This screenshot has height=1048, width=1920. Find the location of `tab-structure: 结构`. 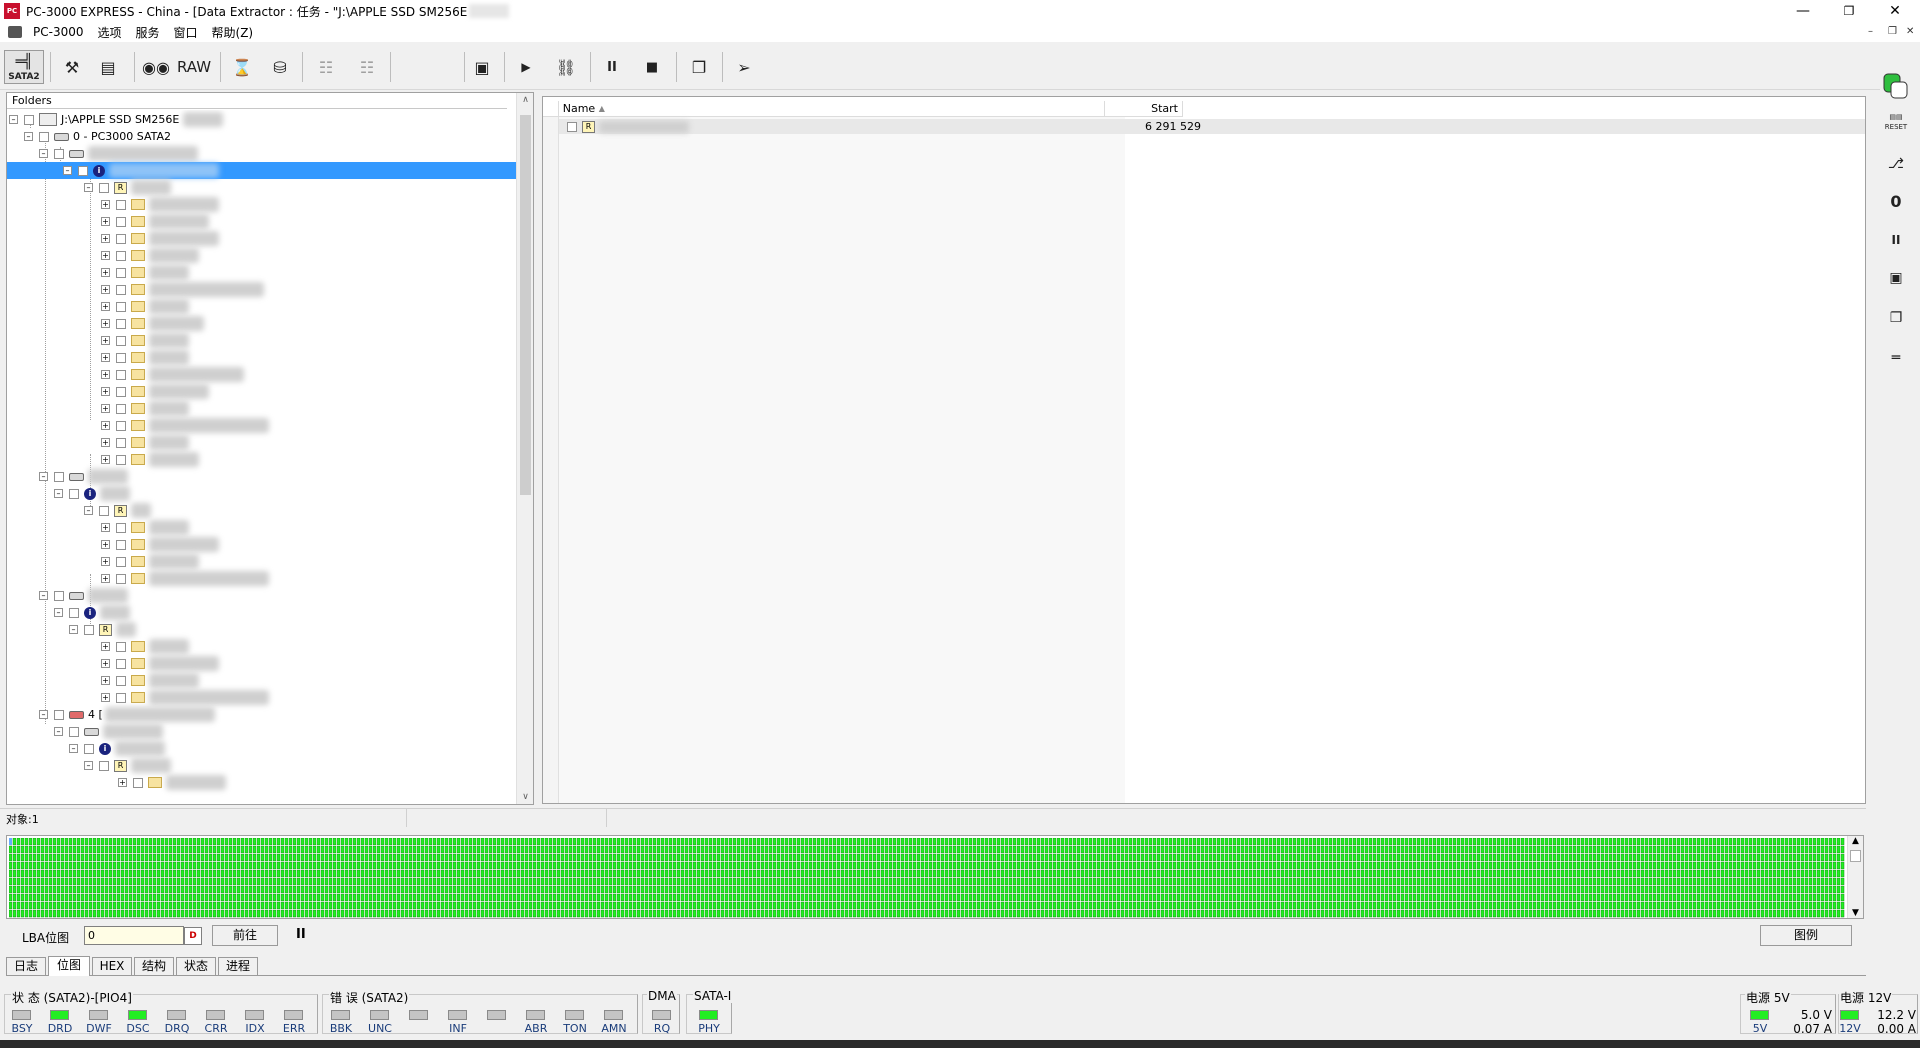

tab-structure: 结构 is located at coordinates (154, 966).